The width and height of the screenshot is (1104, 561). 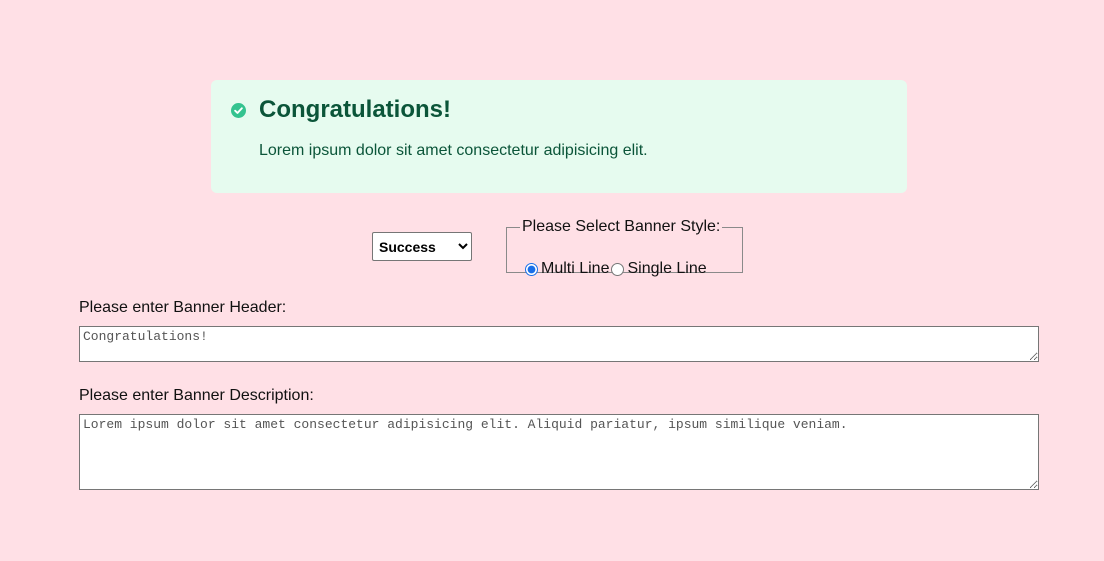 I want to click on banner-style-options: Multi Line Single Line, so click(x=617, y=269).